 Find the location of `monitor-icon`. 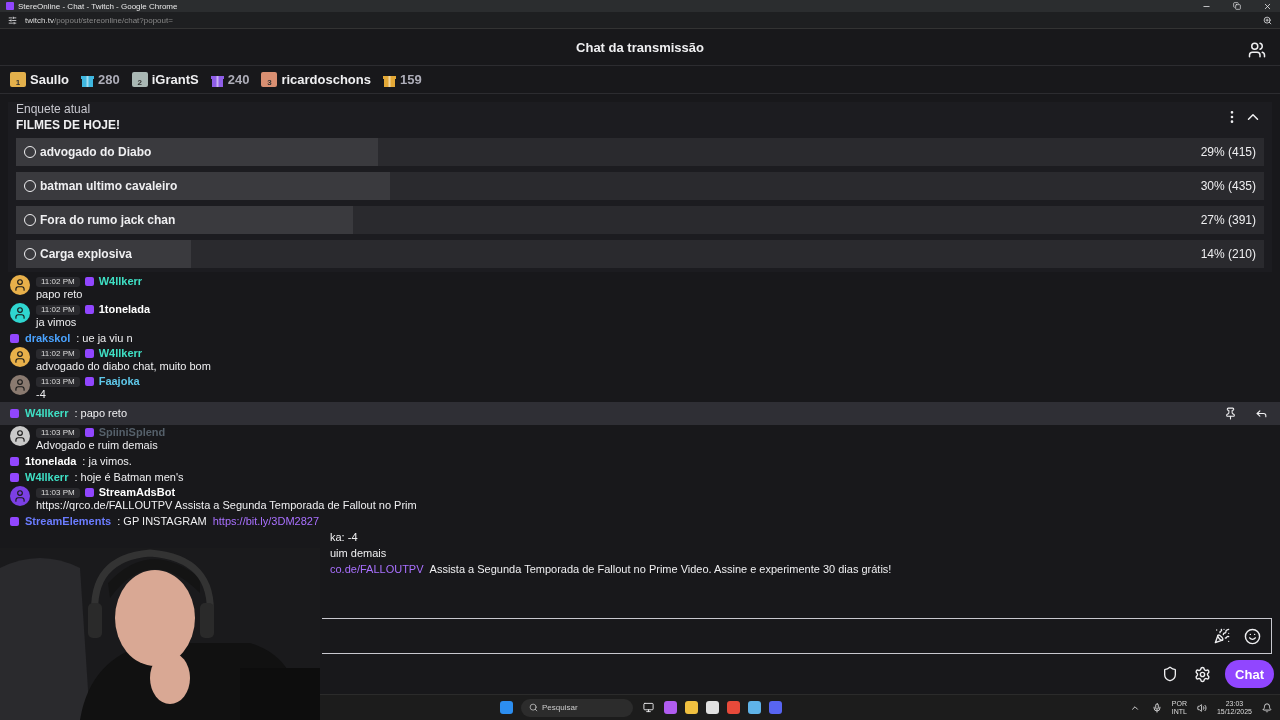

monitor-icon is located at coordinates (648, 707).